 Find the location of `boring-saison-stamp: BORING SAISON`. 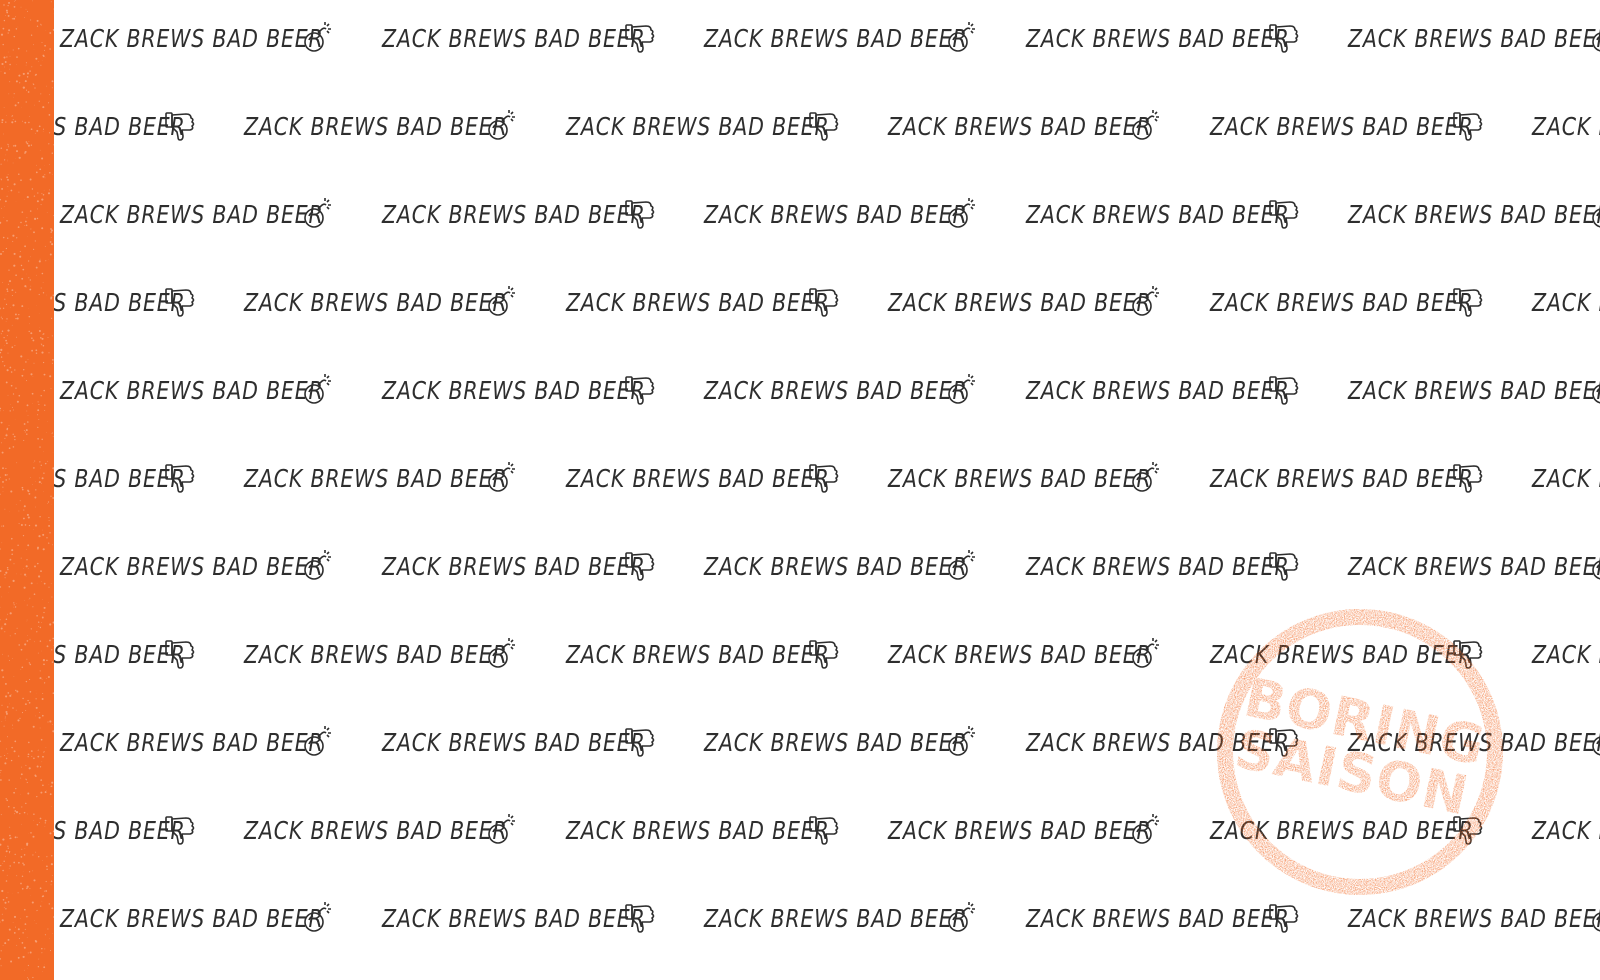

boring-saison-stamp: BORING SAISON is located at coordinates (1360, 754).